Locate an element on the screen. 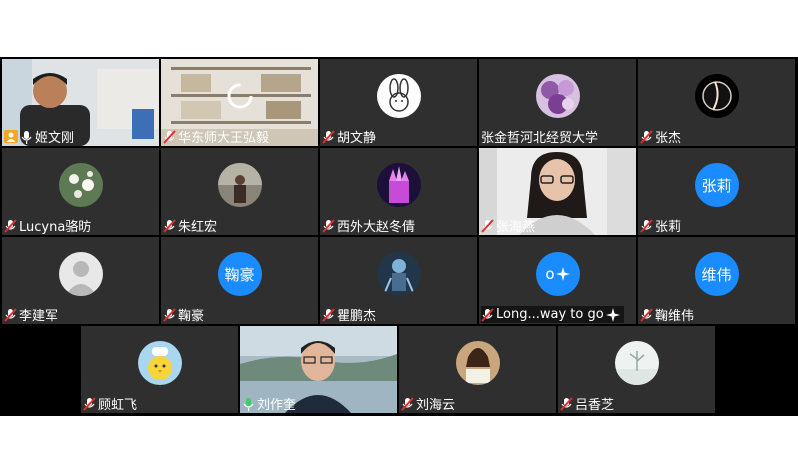 This screenshot has width=798, height=454. participant-tile: 张海燕 is located at coordinates (557, 191).